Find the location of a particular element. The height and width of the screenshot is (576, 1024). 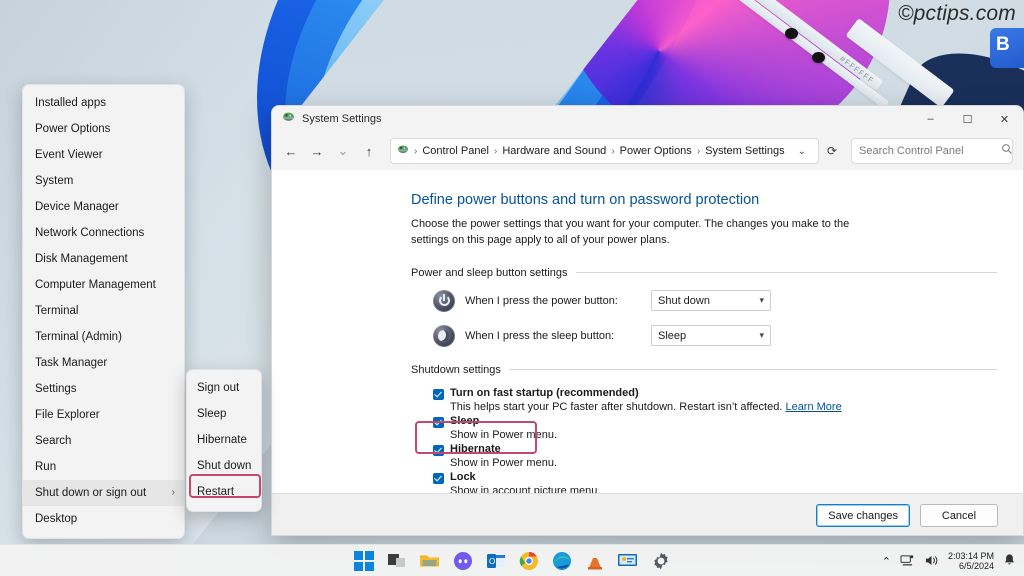

winx-item-device-manager: Device Manager is located at coordinates (103, 207).